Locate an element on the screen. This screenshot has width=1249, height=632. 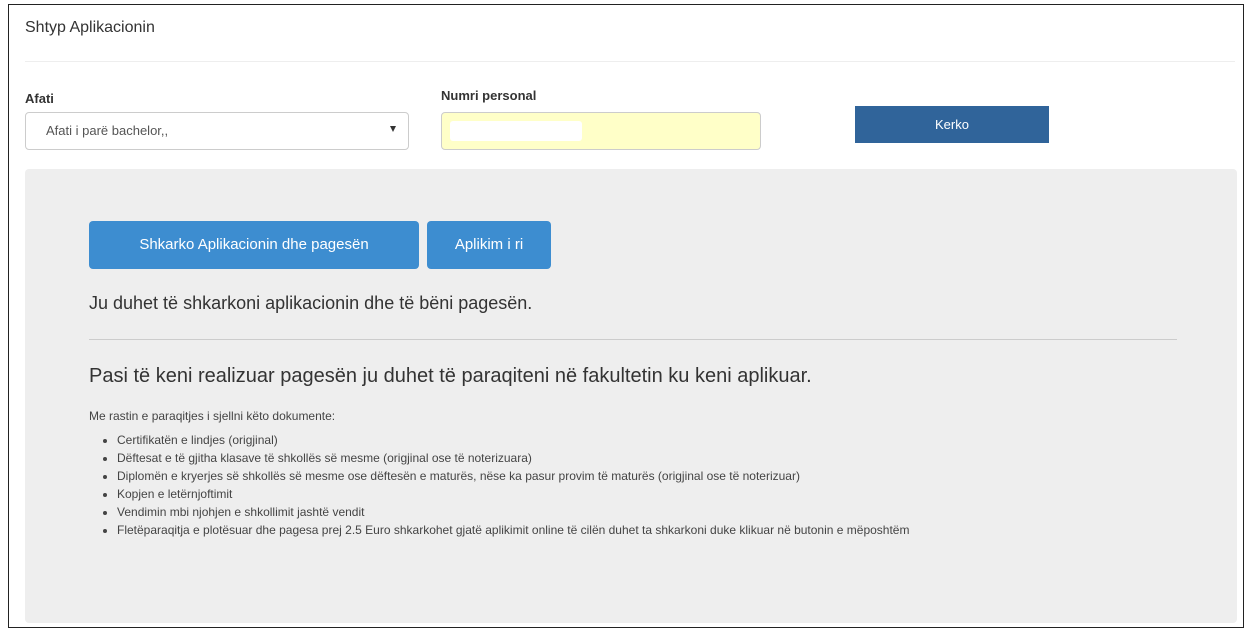
personal-number-value is located at coordinates (516, 131).